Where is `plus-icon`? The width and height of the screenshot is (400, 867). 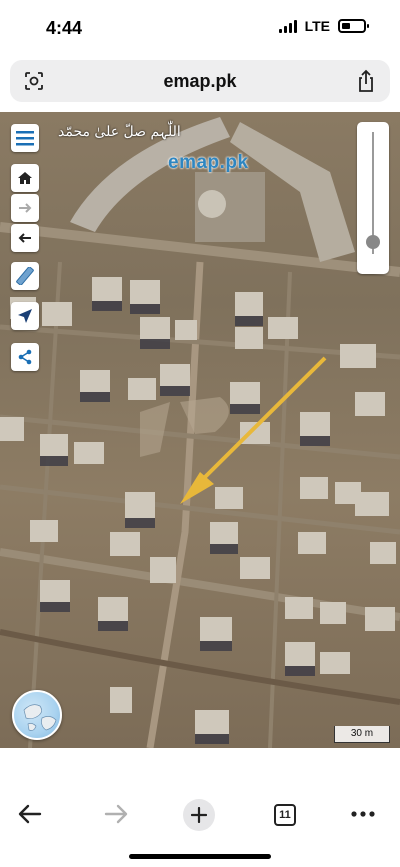
plus-icon is located at coordinates (199, 815).